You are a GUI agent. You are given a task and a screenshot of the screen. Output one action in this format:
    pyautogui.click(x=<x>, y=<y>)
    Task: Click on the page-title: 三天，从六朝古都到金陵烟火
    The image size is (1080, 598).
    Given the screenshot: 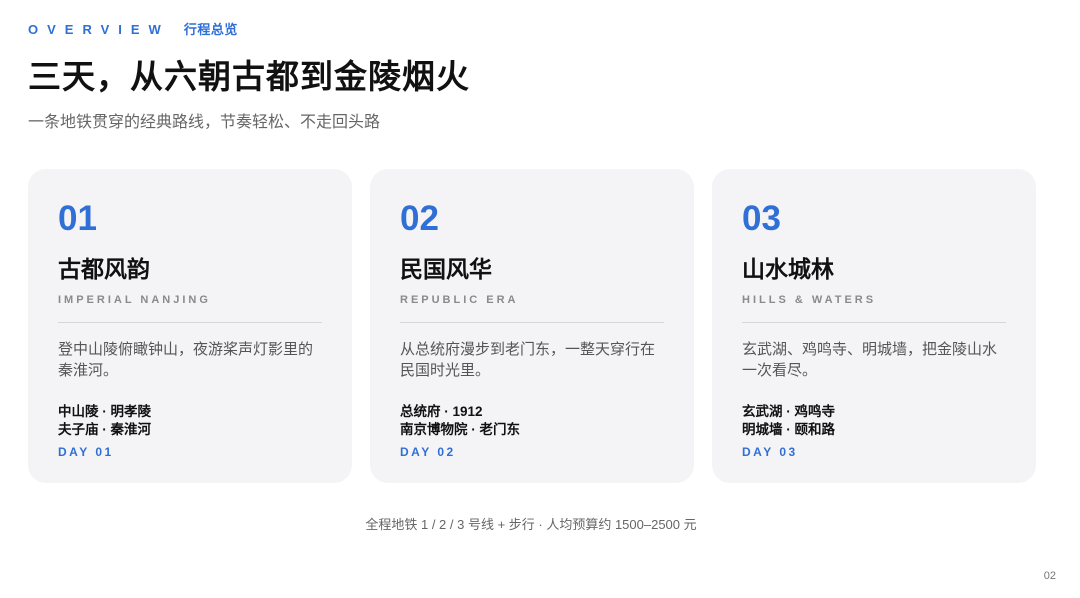 What is the action you would take?
    pyautogui.click(x=249, y=76)
    